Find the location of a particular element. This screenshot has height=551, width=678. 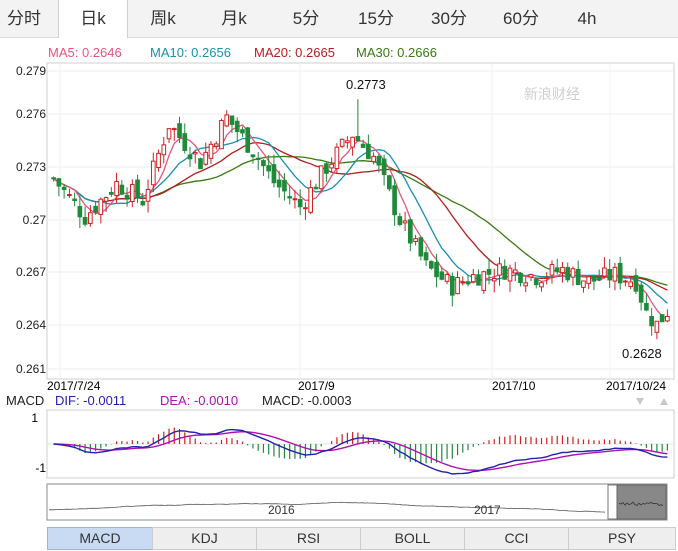

ma30-legend: MA30: 0.2666 is located at coordinates (396, 52).